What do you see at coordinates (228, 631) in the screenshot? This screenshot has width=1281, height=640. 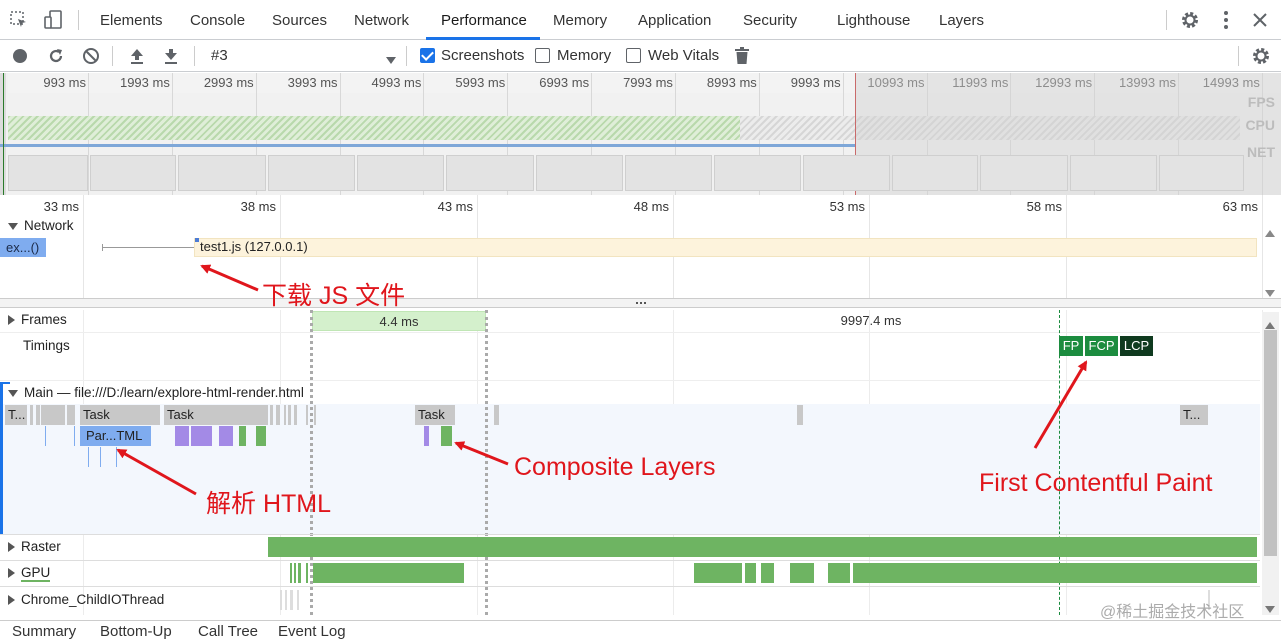 I see `tab-call-tree: Call Tree` at bounding box center [228, 631].